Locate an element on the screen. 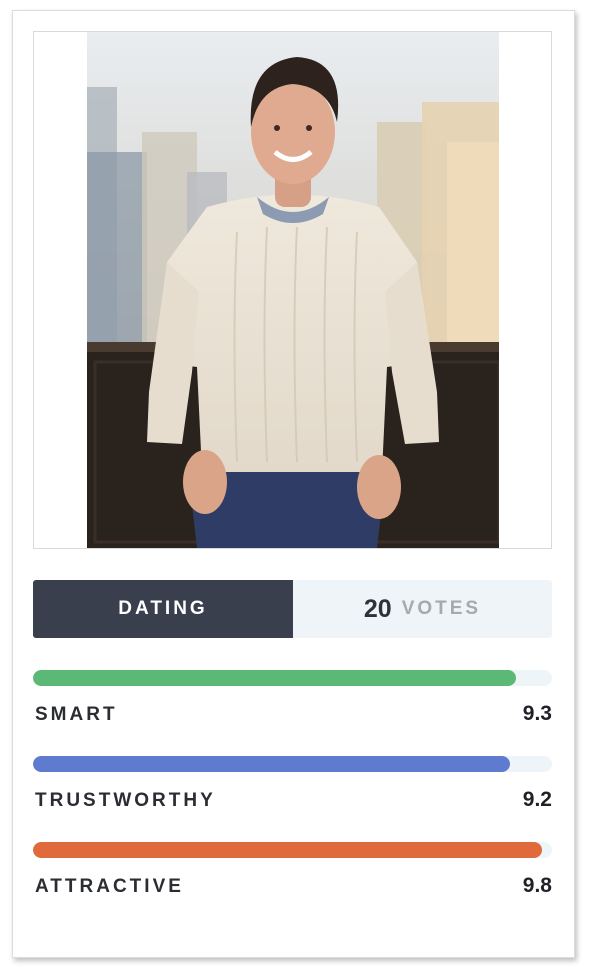 The width and height of the screenshot is (594, 970). votes-count: 20 is located at coordinates (377, 608).